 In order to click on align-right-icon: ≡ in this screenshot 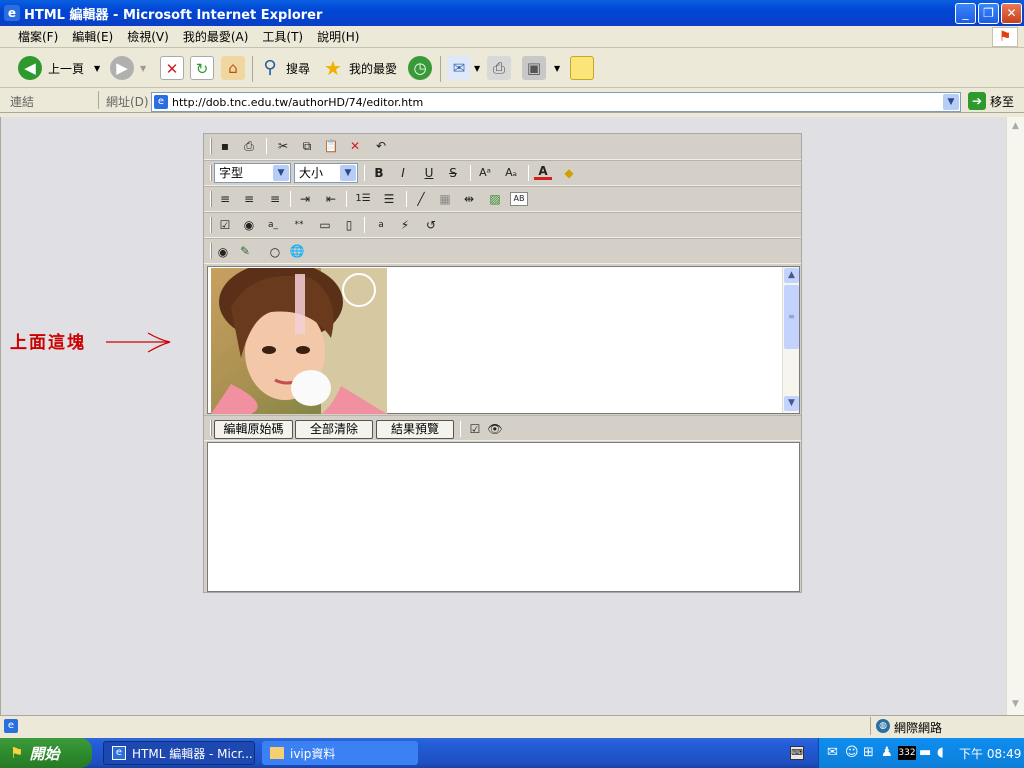, I will do `click(275, 199)`.